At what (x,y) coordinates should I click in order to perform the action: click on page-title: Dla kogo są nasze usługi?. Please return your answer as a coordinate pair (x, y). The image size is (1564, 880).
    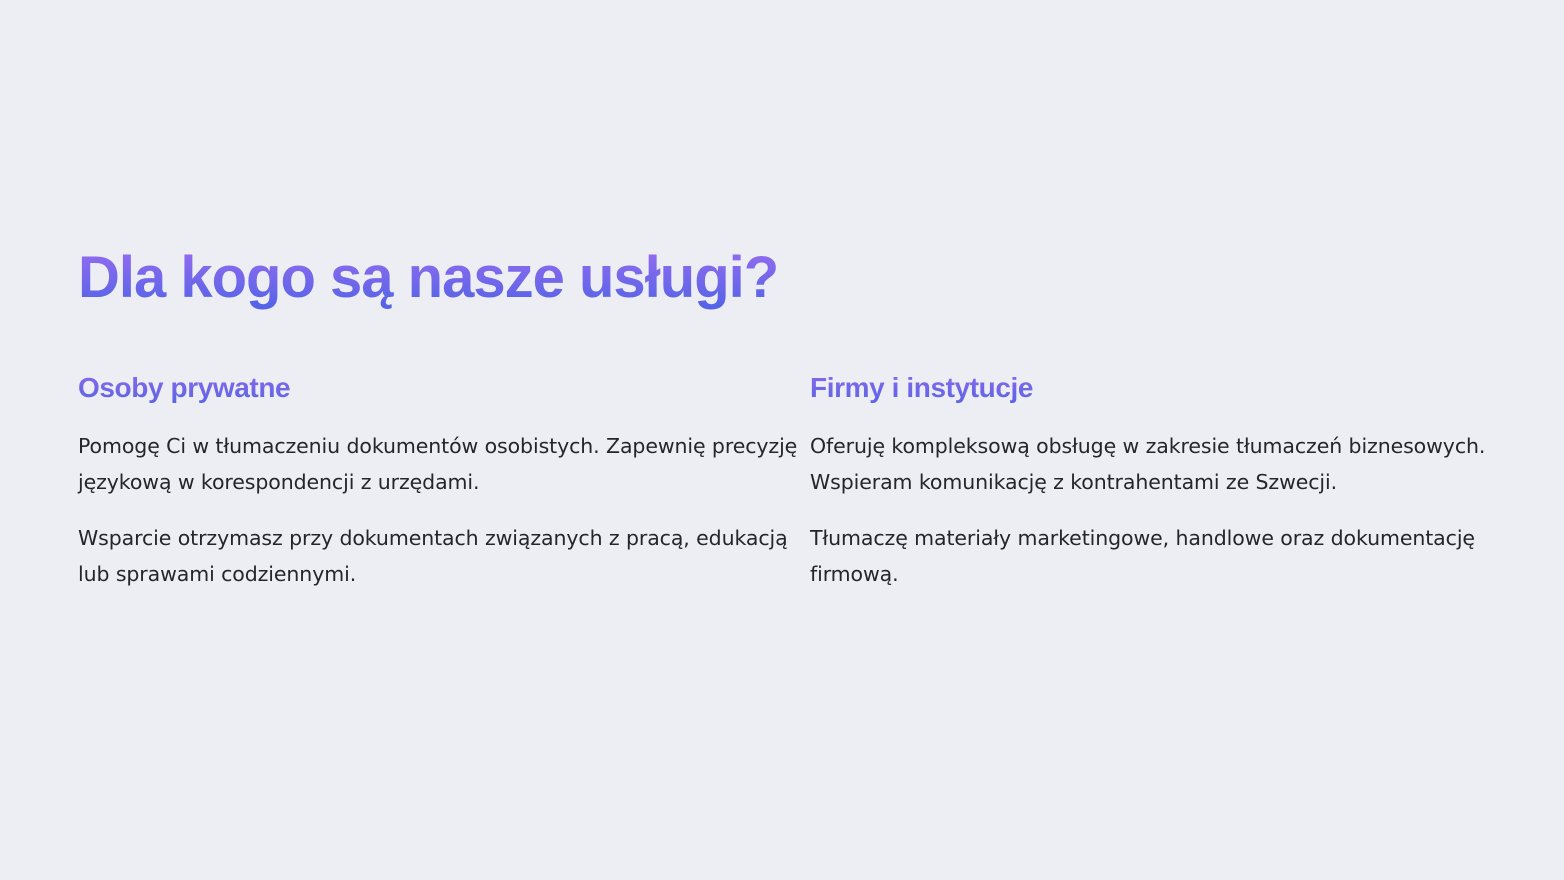
    Looking at the image, I should click on (428, 277).